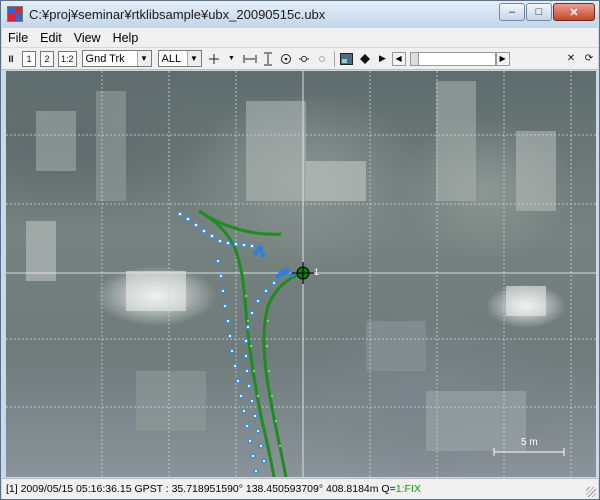  What do you see at coordinates (452, 58) in the screenshot?
I see `time-slider` at bounding box center [452, 58].